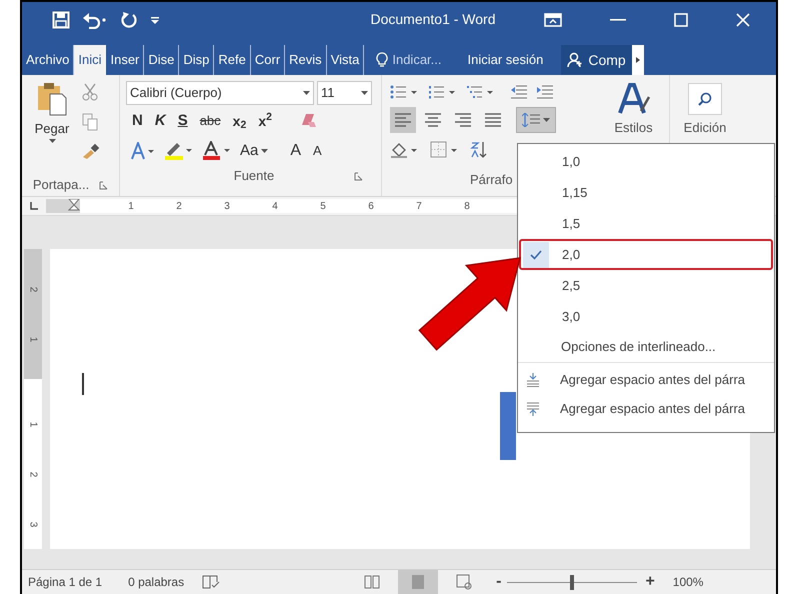 The width and height of the screenshot is (785, 594). What do you see at coordinates (160, 121) in the screenshot?
I see `format-button: K` at bounding box center [160, 121].